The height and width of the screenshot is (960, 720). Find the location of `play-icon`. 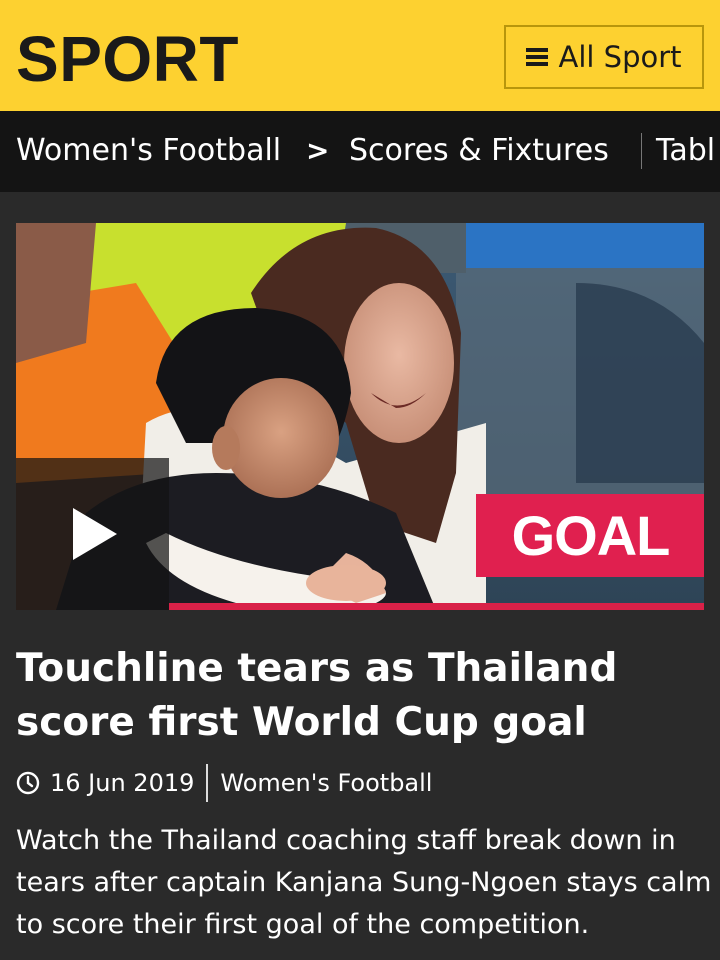

play-icon is located at coordinates (94, 534).